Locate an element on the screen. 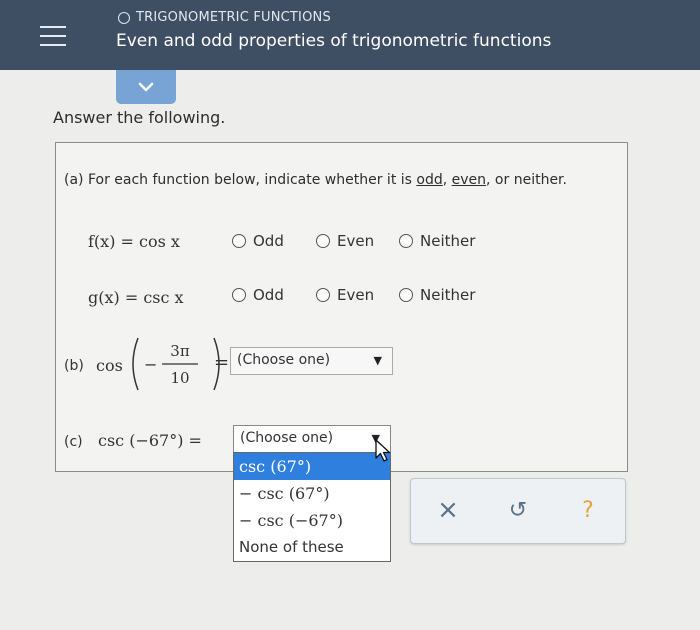 Image resolution: width=700 pixels, height=630 pixels. topic-circle-icon is located at coordinates (124, 17).